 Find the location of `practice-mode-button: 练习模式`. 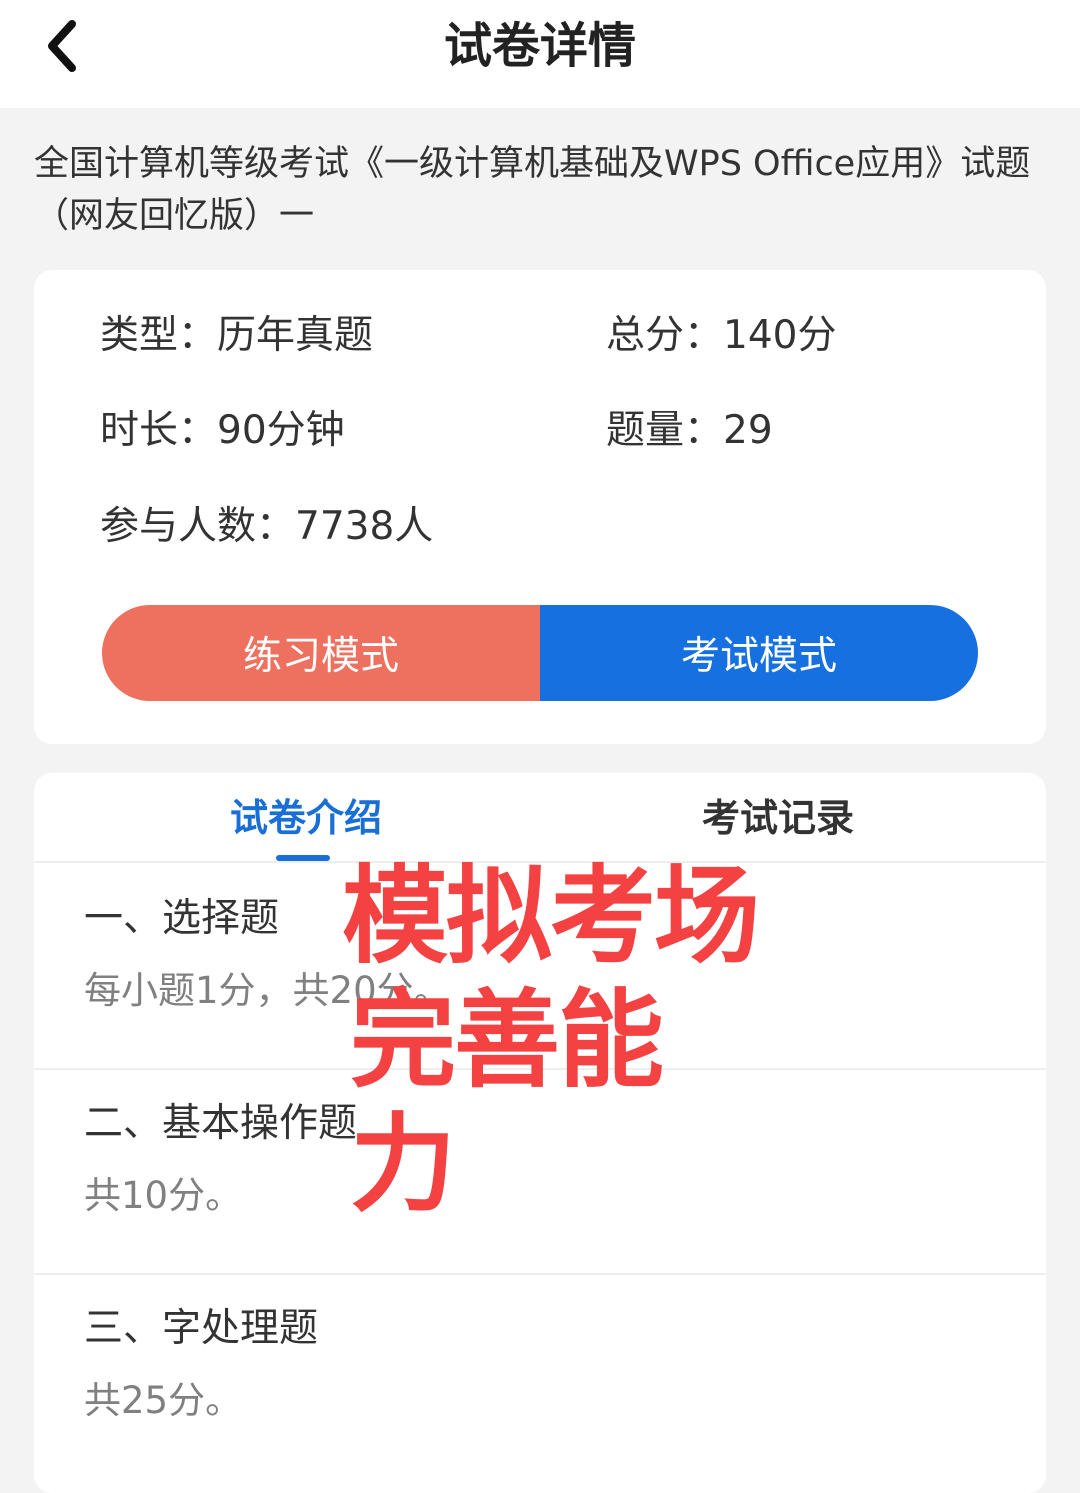

practice-mode-button: 练习模式 is located at coordinates (321, 653).